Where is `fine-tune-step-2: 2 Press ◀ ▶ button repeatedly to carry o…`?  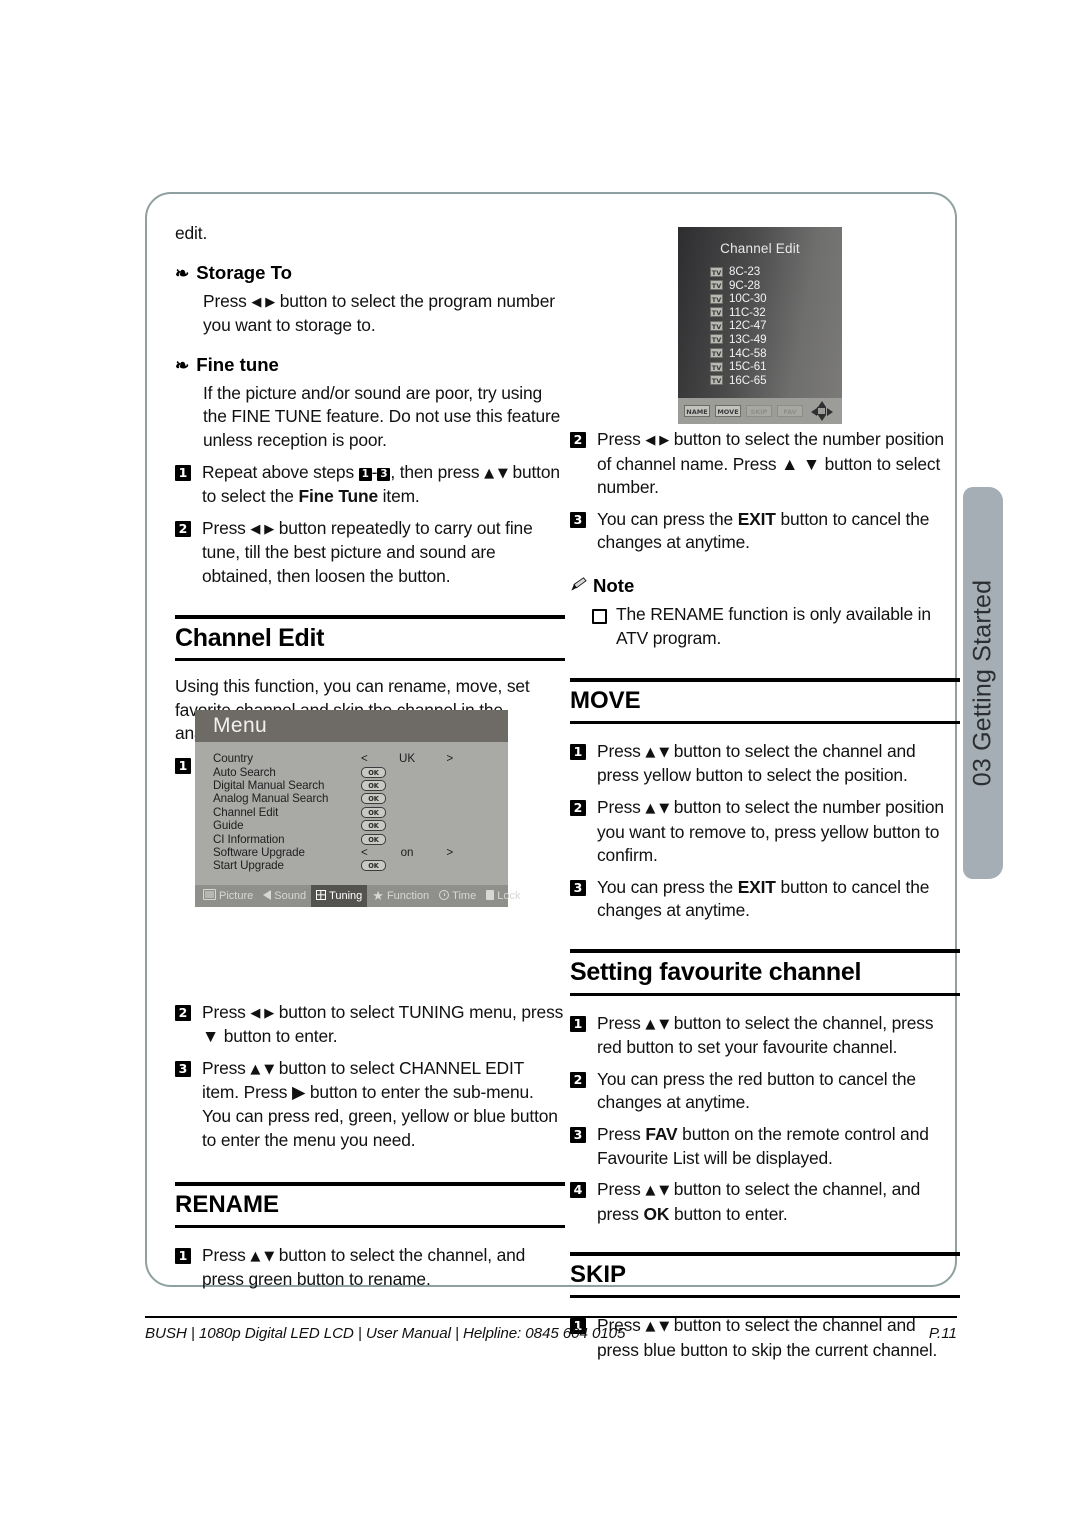
fine-tune-step-2: 2 Press ◀ ▶ button repeatedly to carry o… is located at coordinates (370, 553).